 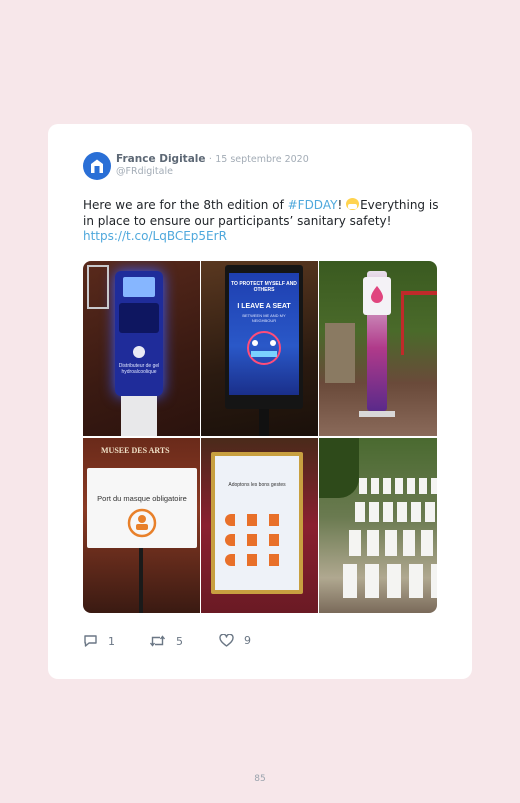 I want to click on retweet-action: 5, so click(x=166, y=641).